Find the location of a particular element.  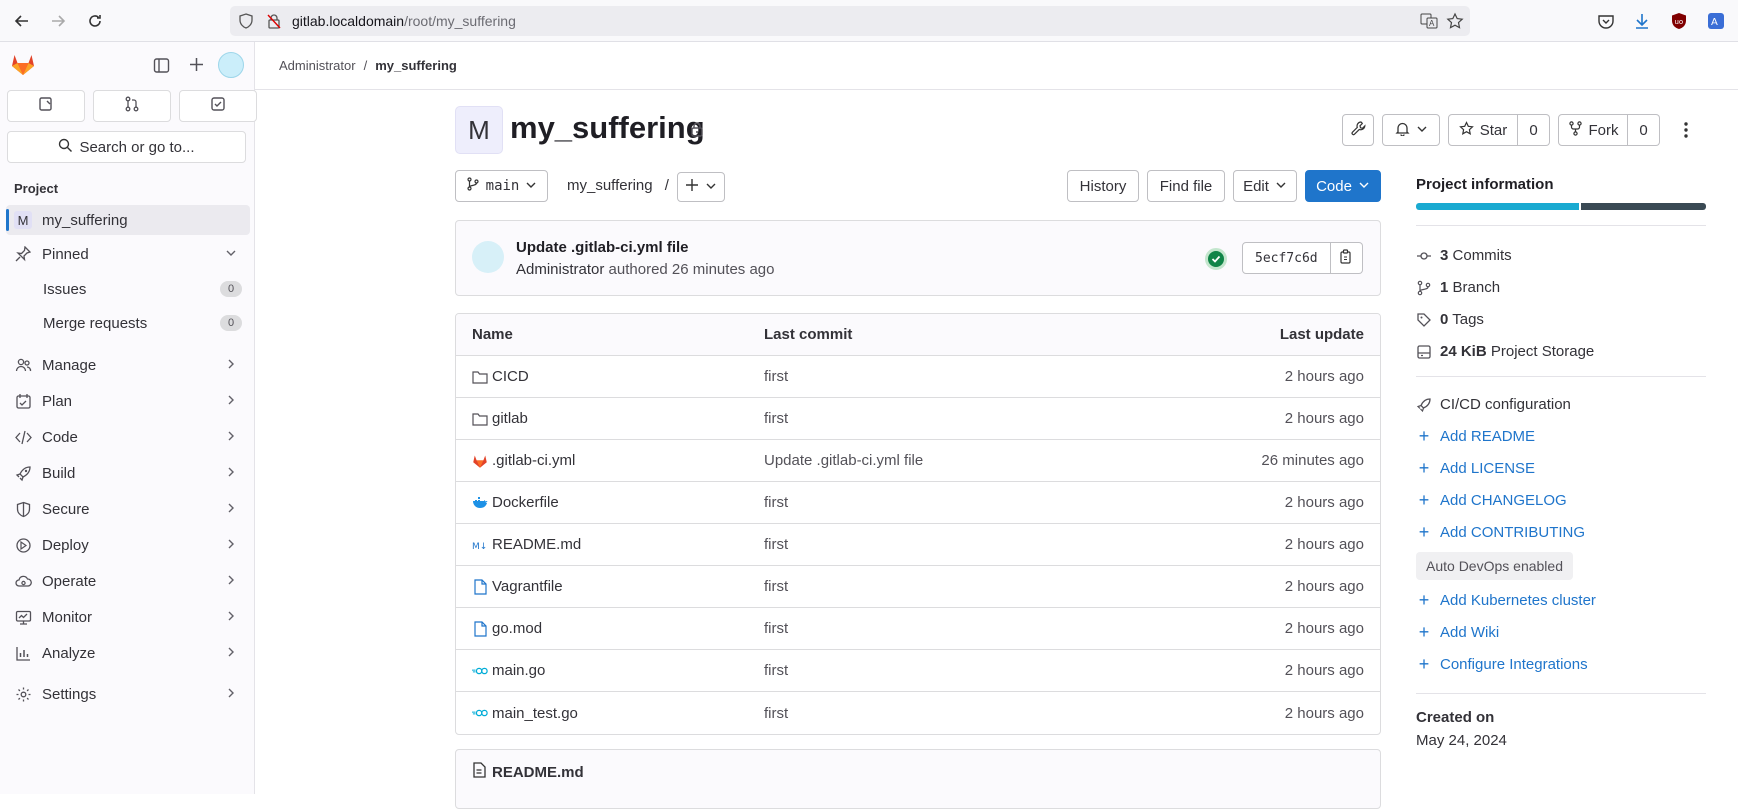

add-changelog-link: + Add CHANGELOG is located at coordinates (1491, 500).